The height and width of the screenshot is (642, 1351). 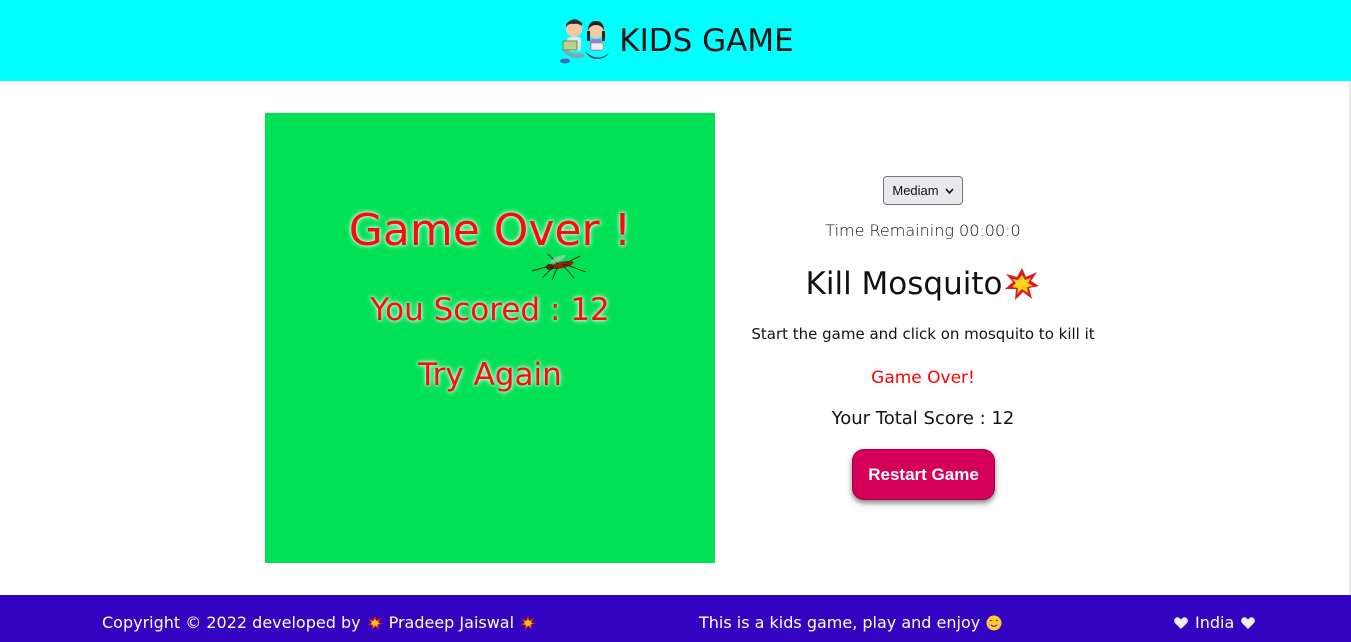 I want to click on tagline-text: This is a kids game, play and enjoy, so click(x=840, y=622).